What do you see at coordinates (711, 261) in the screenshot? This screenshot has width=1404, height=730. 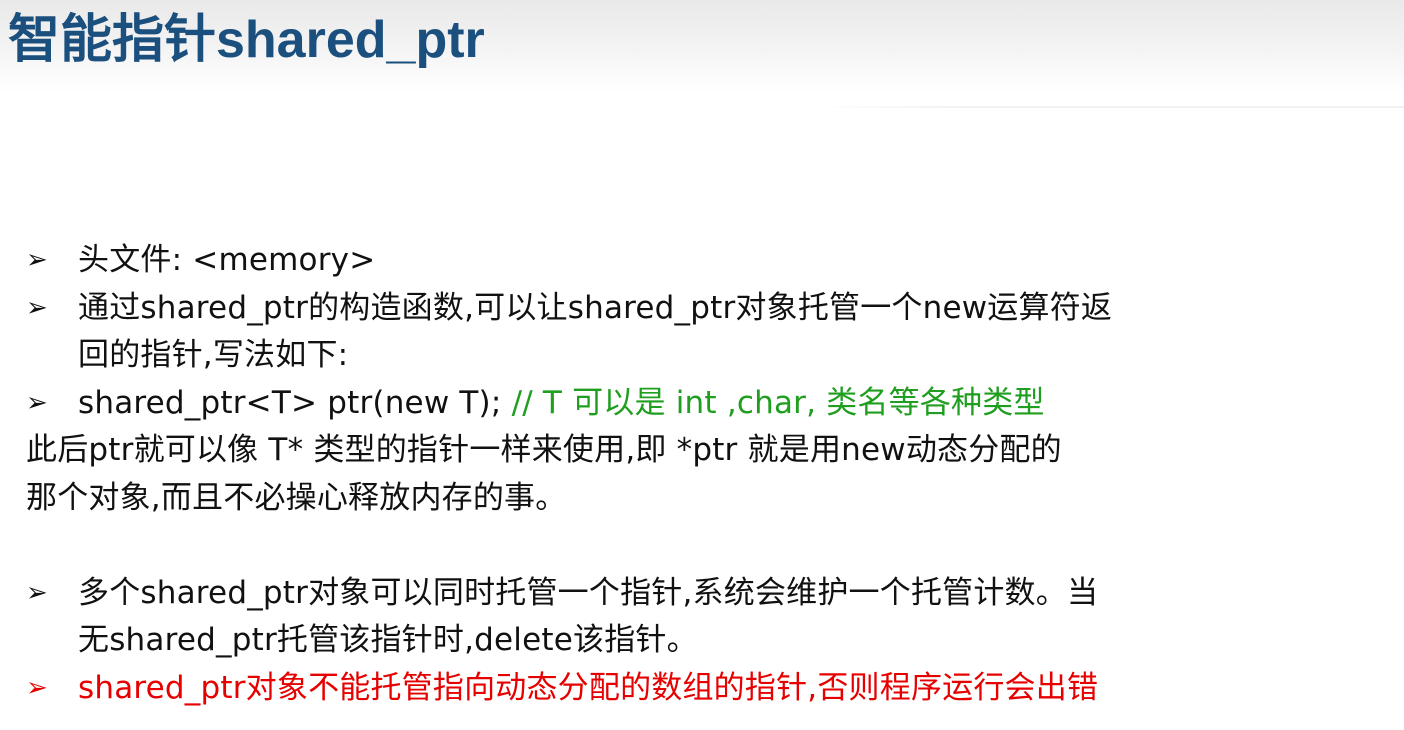 I see `bullet-header-file: ➢ 头文件: <memory>` at bounding box center [711, 261].